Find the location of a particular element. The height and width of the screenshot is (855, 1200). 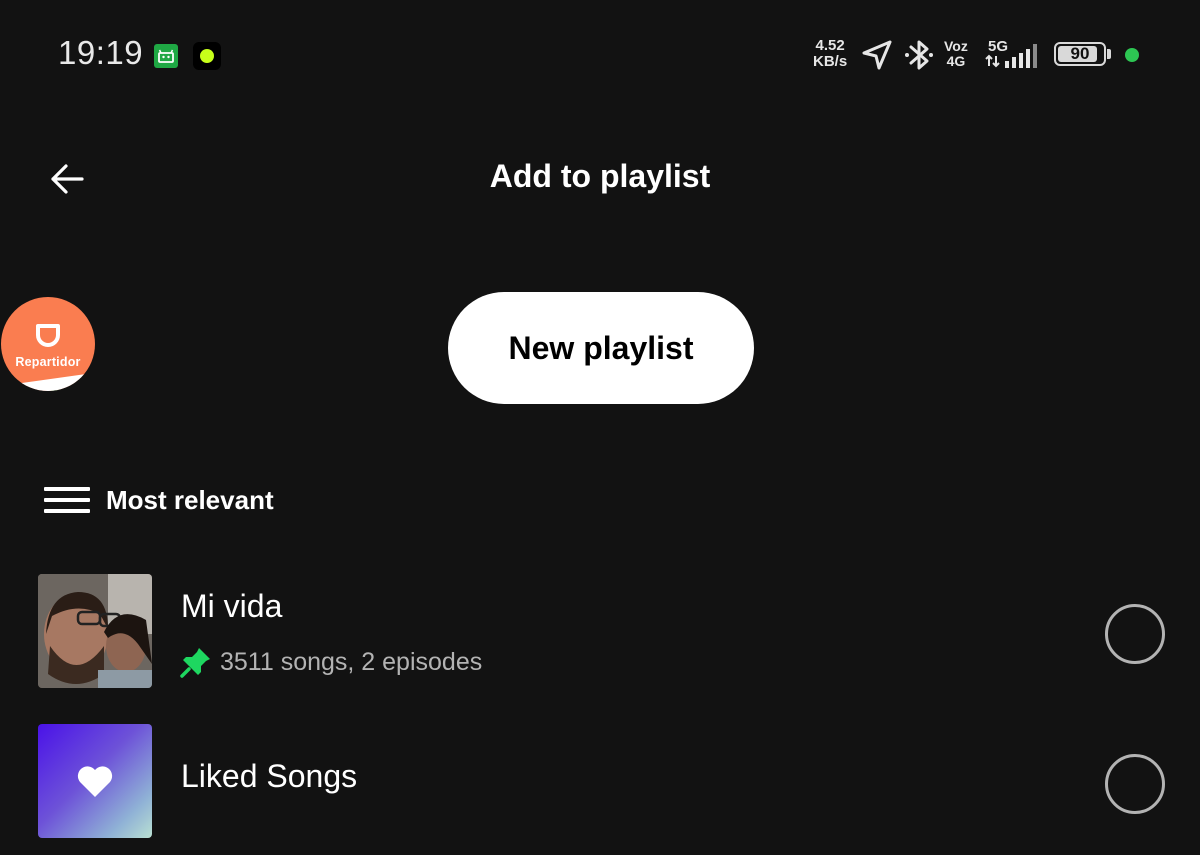

network-speed: 4.52 KB/s is located at coordinates (830, 54).